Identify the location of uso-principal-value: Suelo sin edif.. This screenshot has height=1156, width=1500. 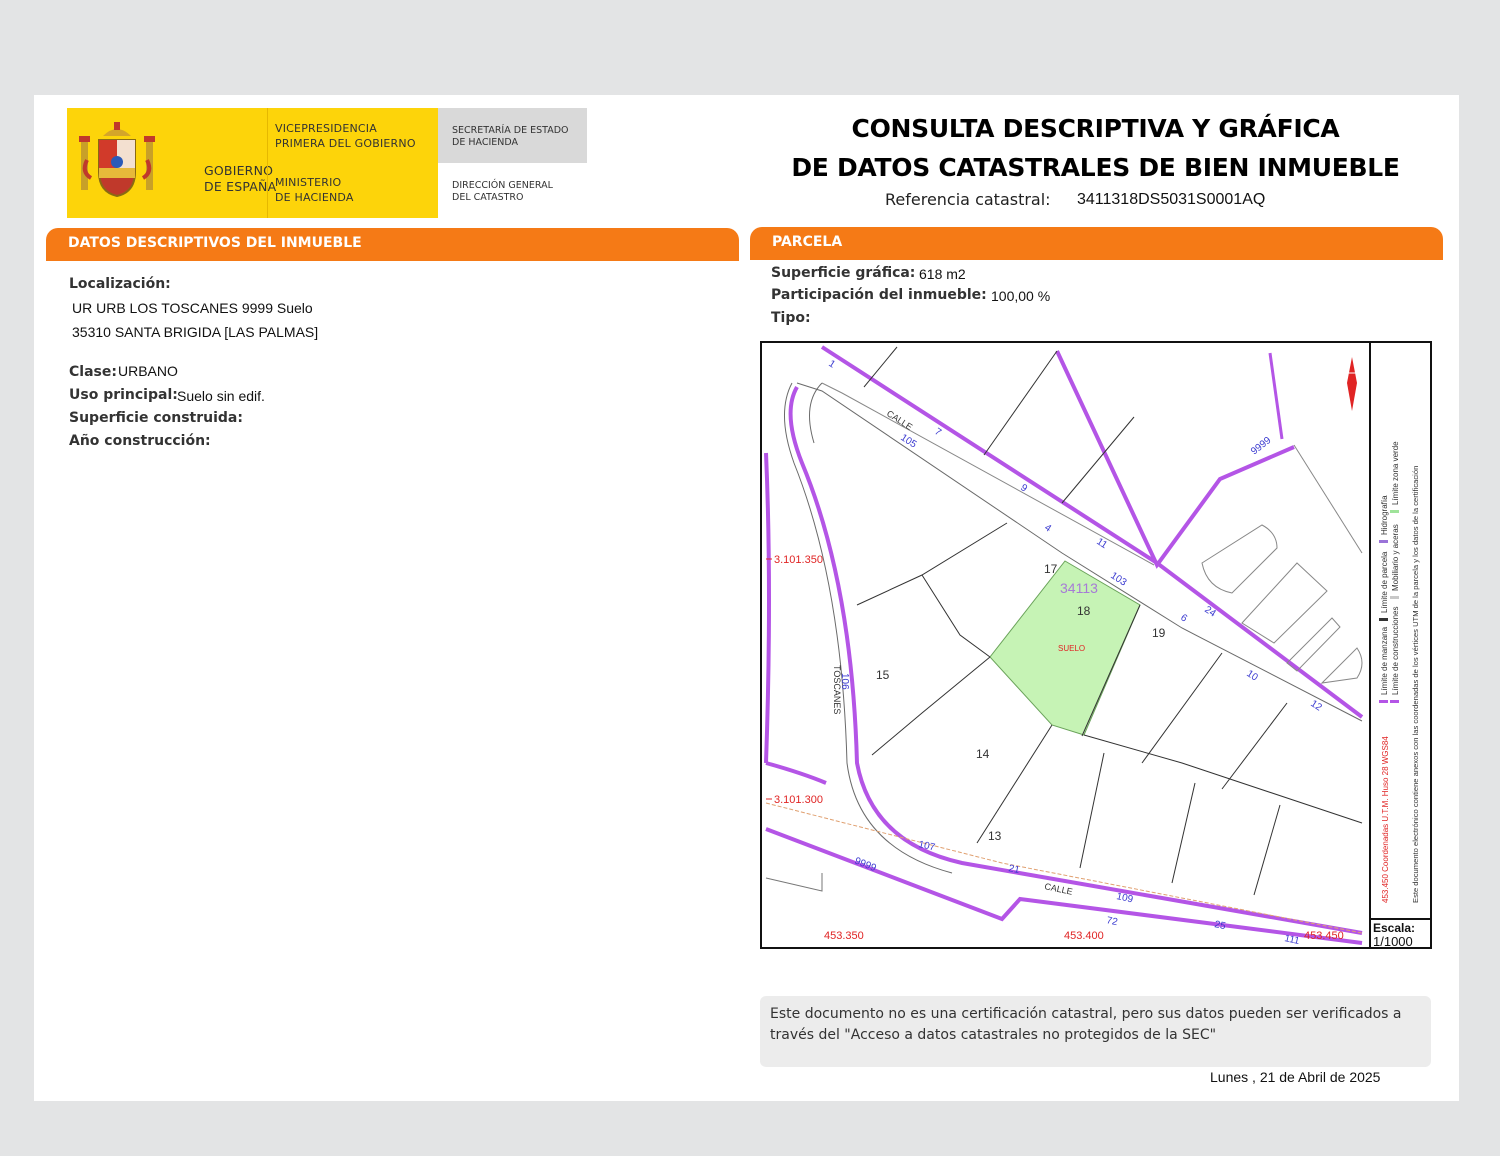
(221, 396).